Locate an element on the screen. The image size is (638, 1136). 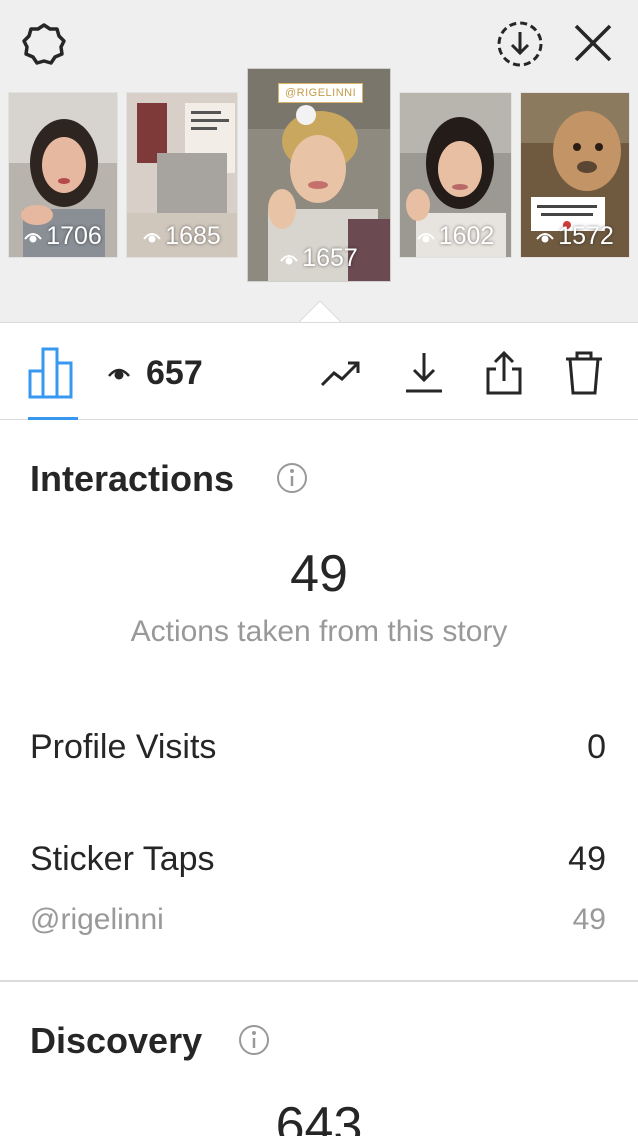
trending-icon is located at coordinates (340, 374).